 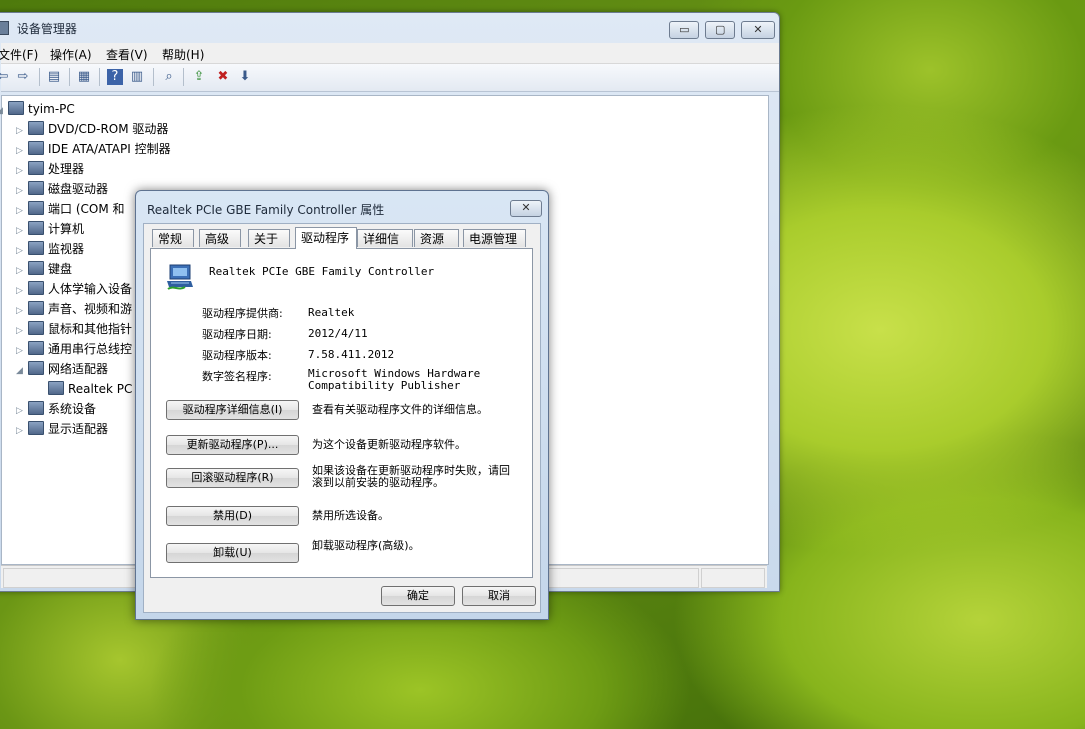 What do you see at coordinates (66, 229) in the screenshot?
I see `tree-item-label: 计算机` at bounding box center [66, 229].